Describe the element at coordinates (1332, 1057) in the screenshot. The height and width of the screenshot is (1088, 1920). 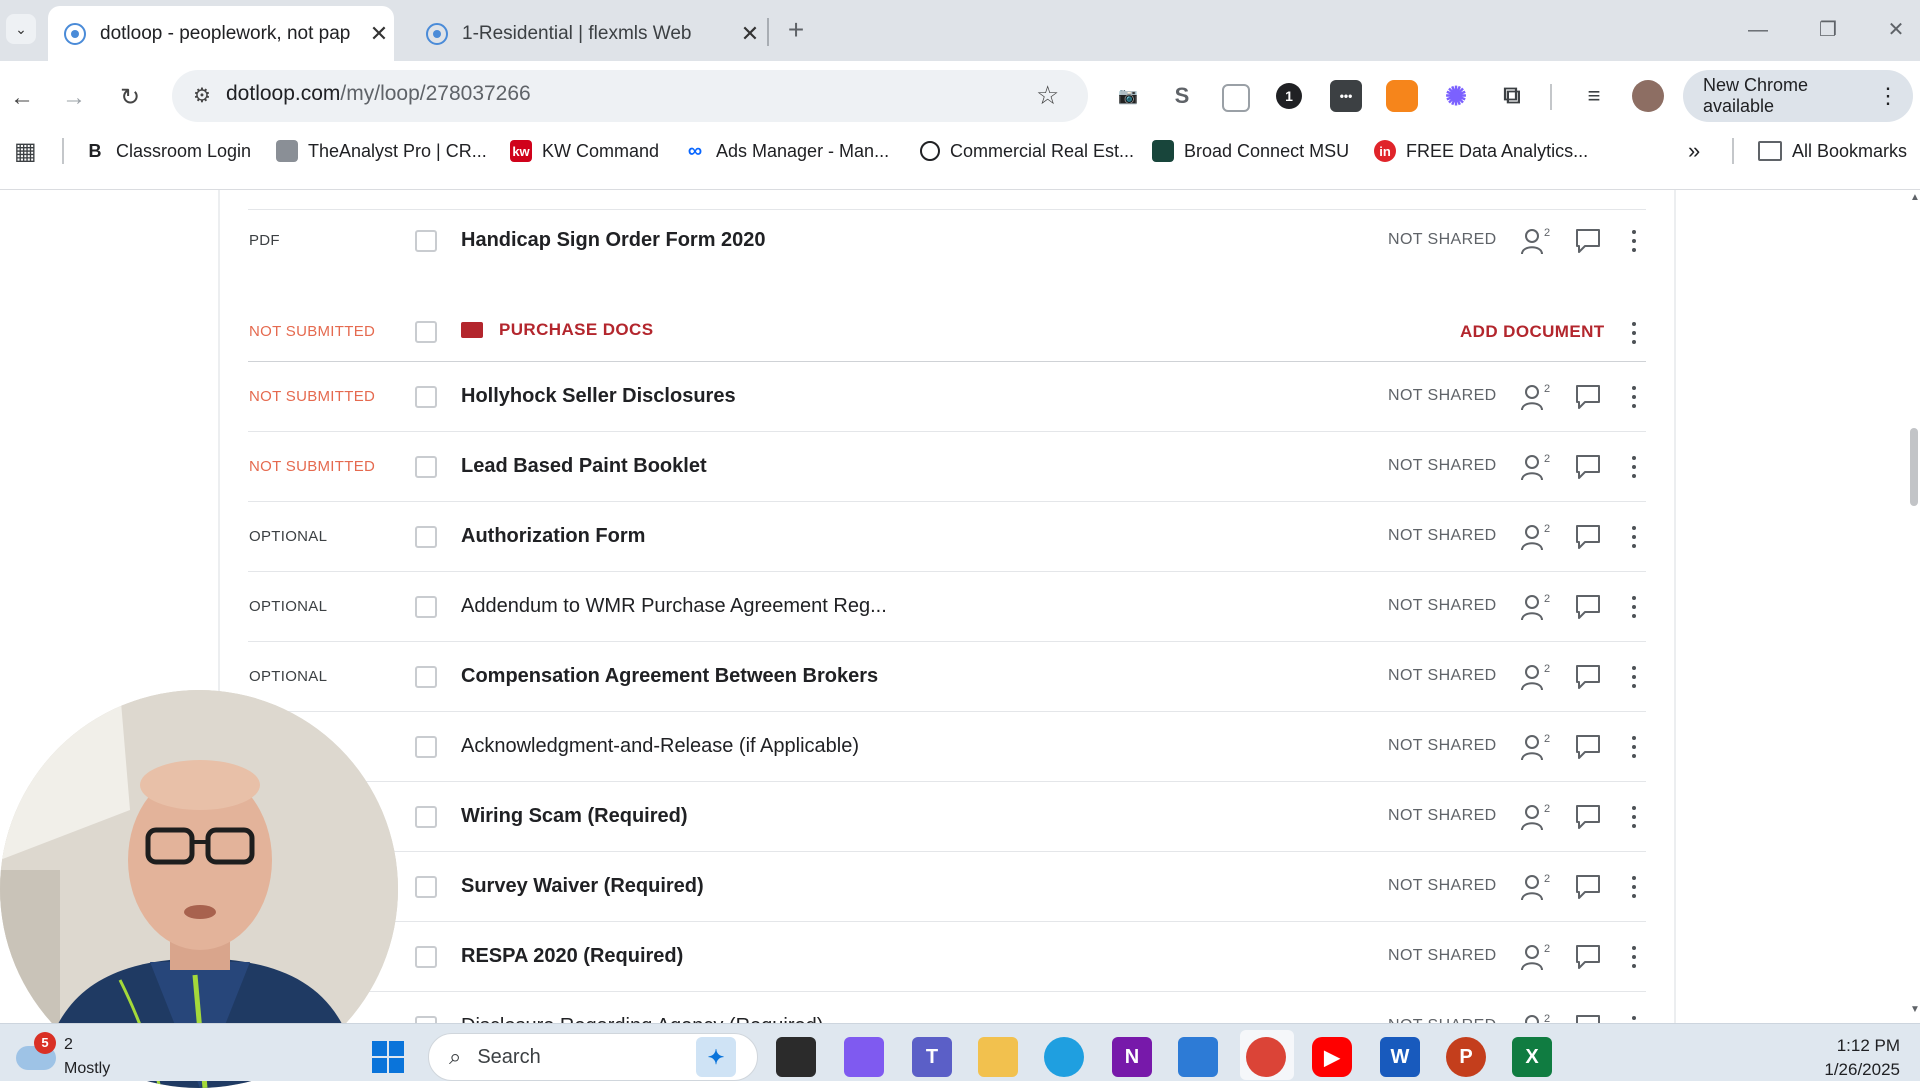
I see `youtube-icon: ▶` at that location.